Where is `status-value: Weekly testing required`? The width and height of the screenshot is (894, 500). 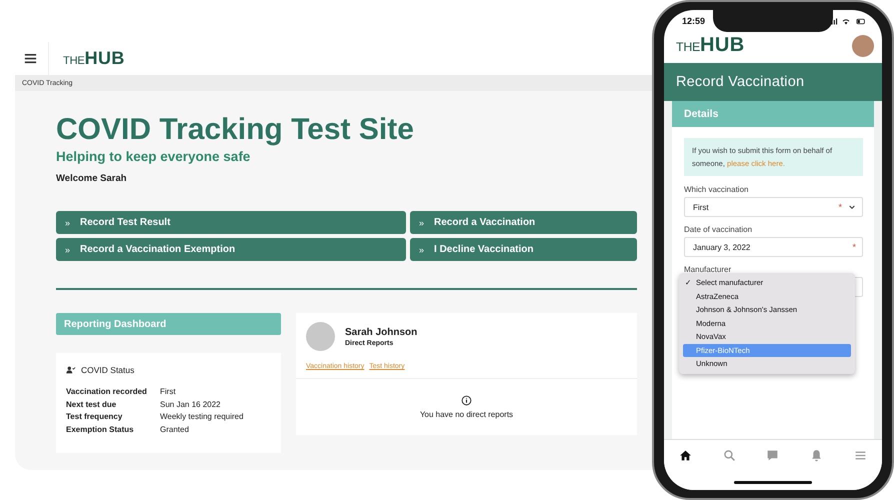
status-value: Weekly testing required is located at coordinates (202, 416).